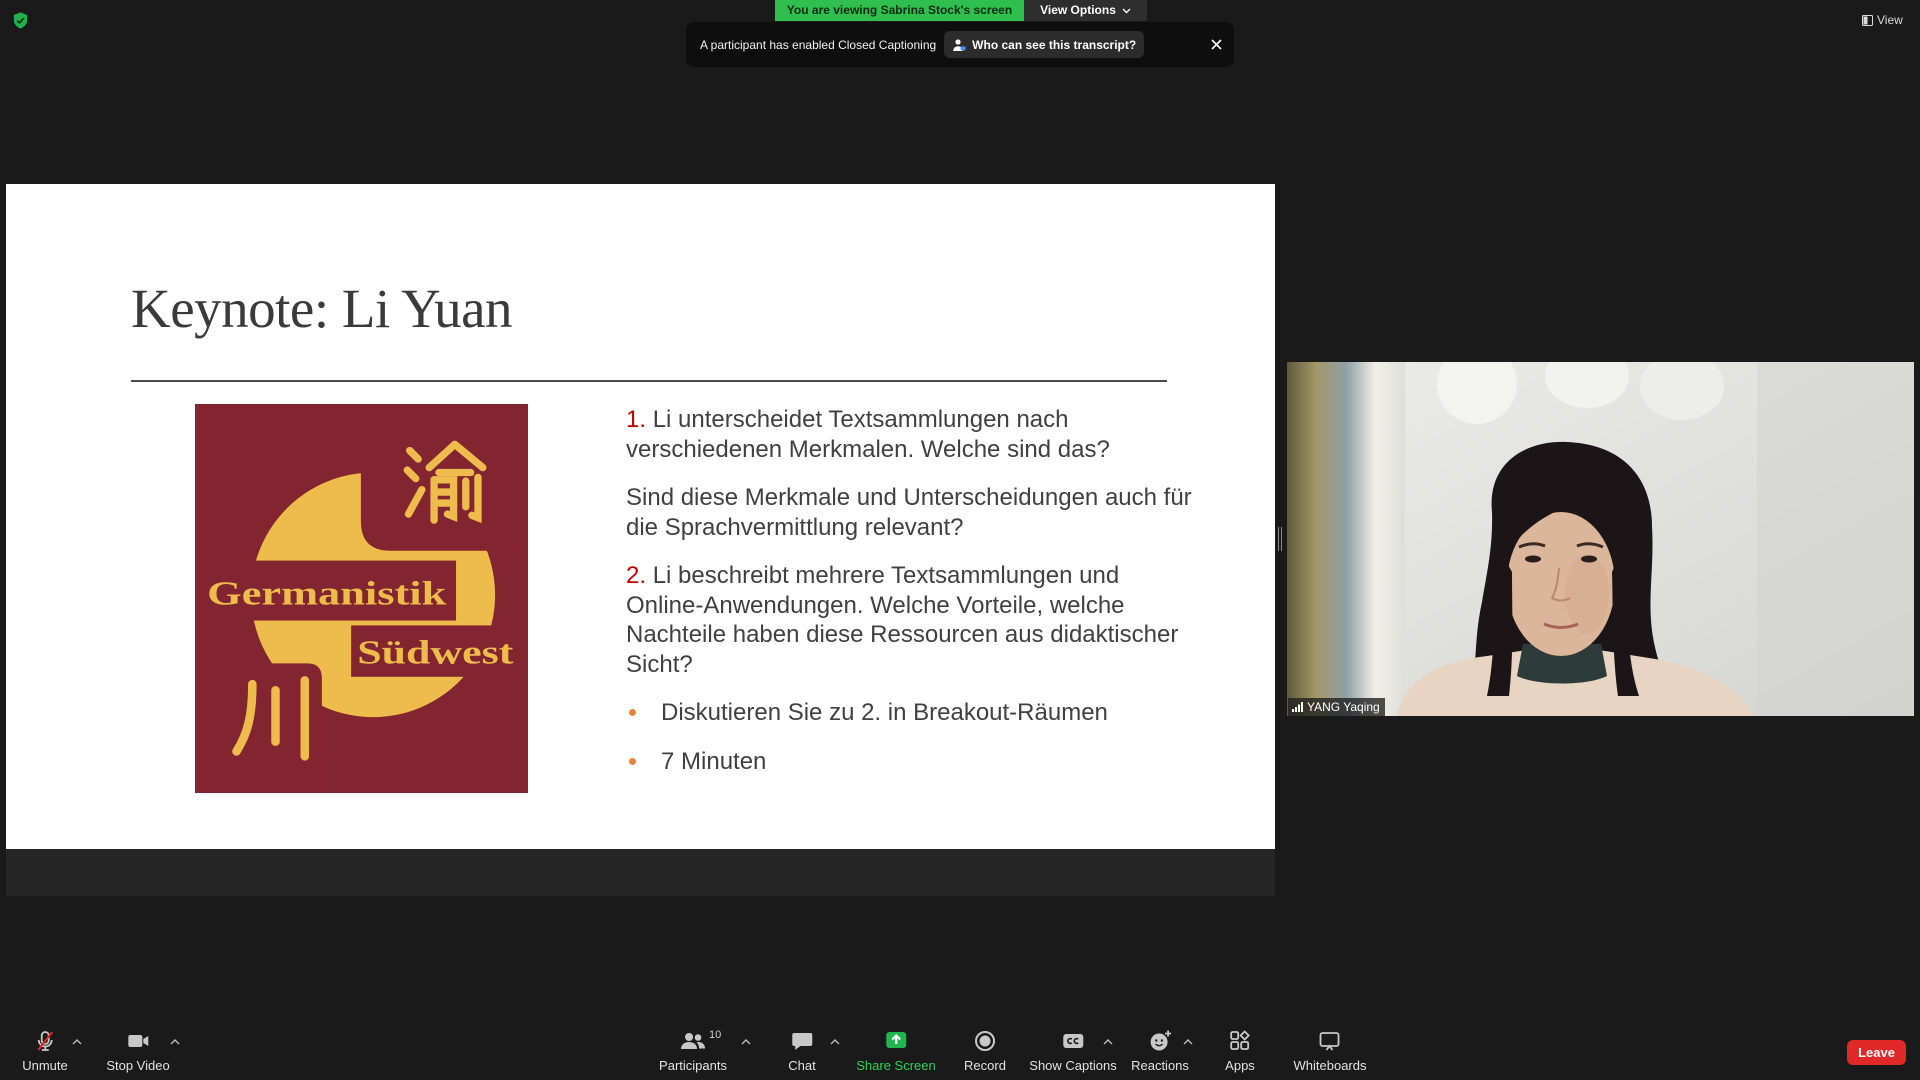 The height and width of the screenshot is (1080, 1920). I want to click on participants-button: 10 Participants, so click(693, 1051).